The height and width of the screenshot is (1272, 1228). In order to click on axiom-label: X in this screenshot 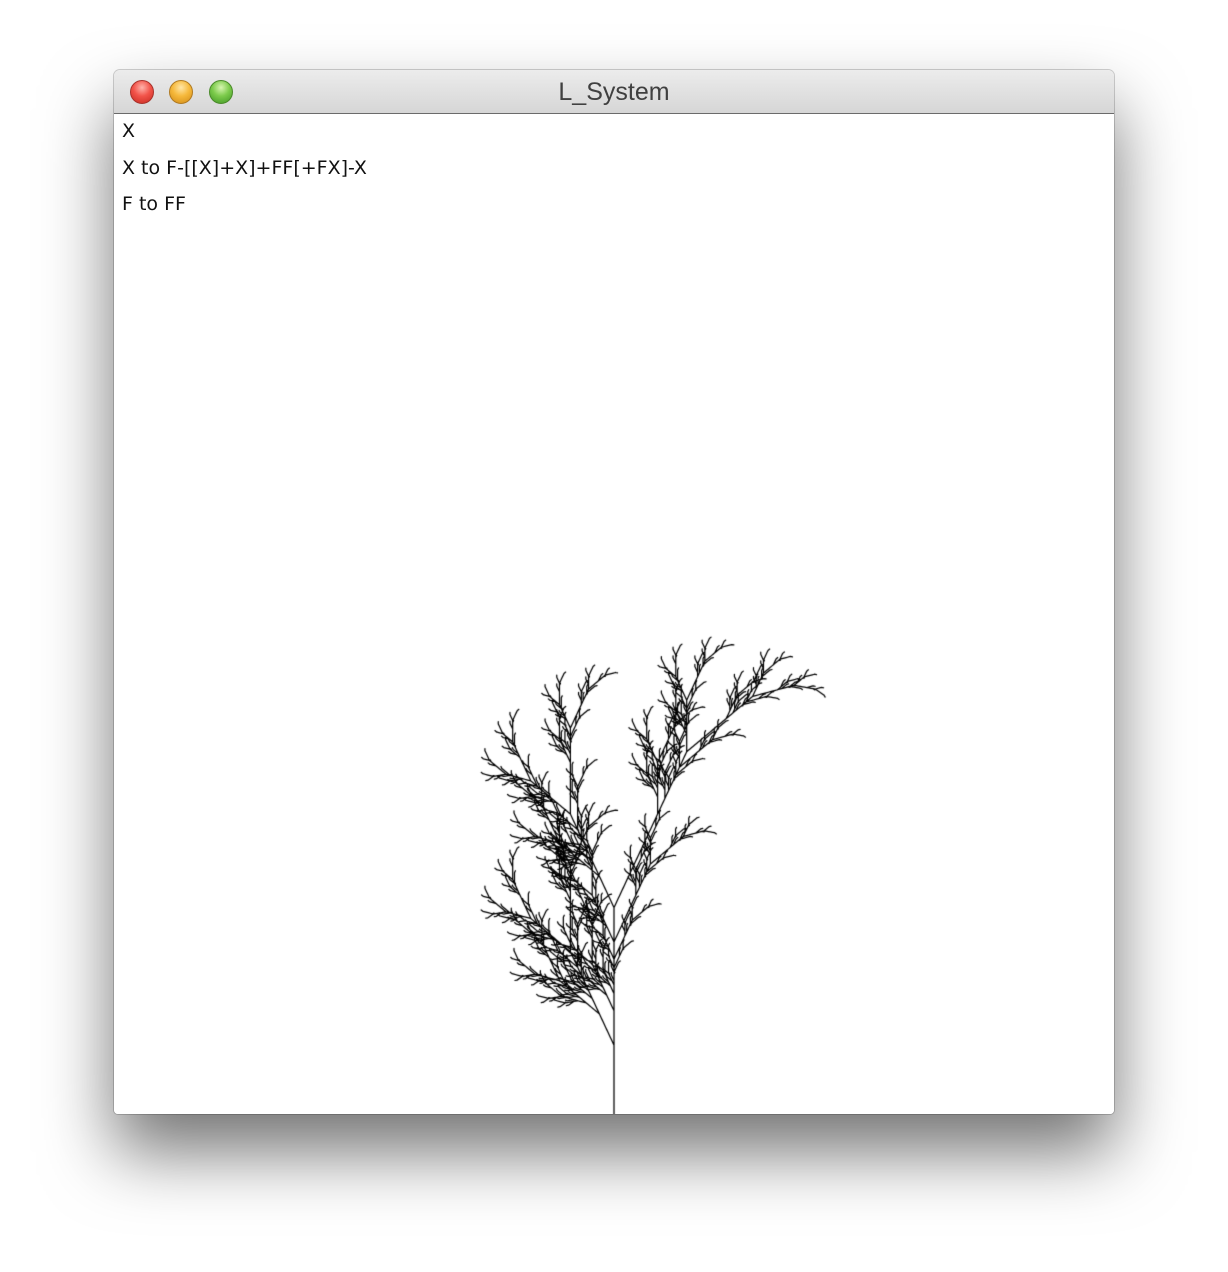, I will do `click(129, 131)`.